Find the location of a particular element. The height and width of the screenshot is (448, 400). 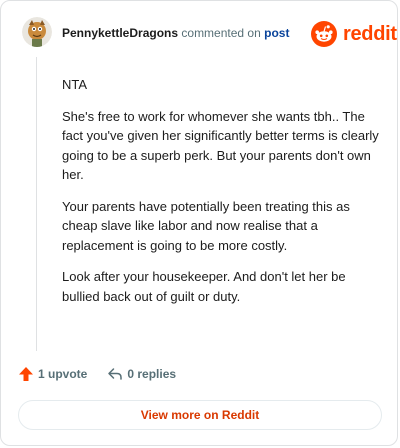

reply-button: 0 replies is located at coordinates (141, 374).